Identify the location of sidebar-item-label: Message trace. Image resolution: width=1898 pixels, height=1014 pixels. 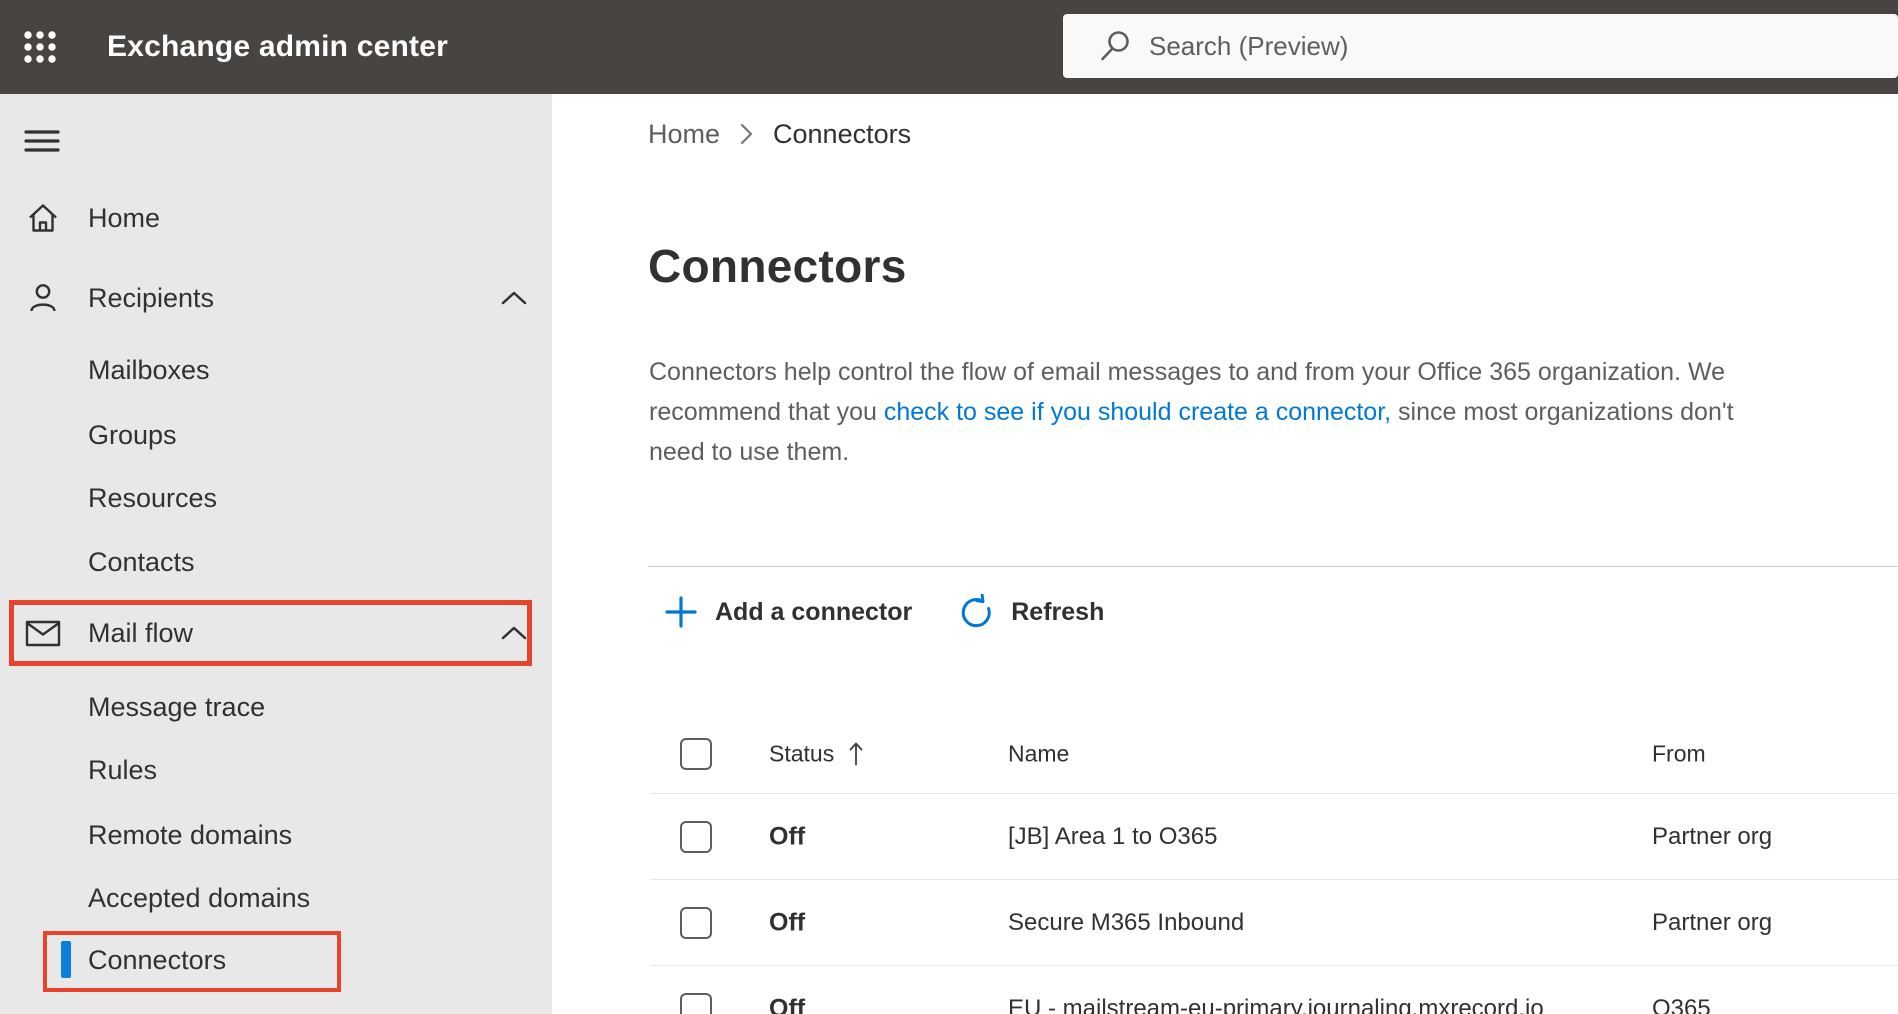
(177, 706).